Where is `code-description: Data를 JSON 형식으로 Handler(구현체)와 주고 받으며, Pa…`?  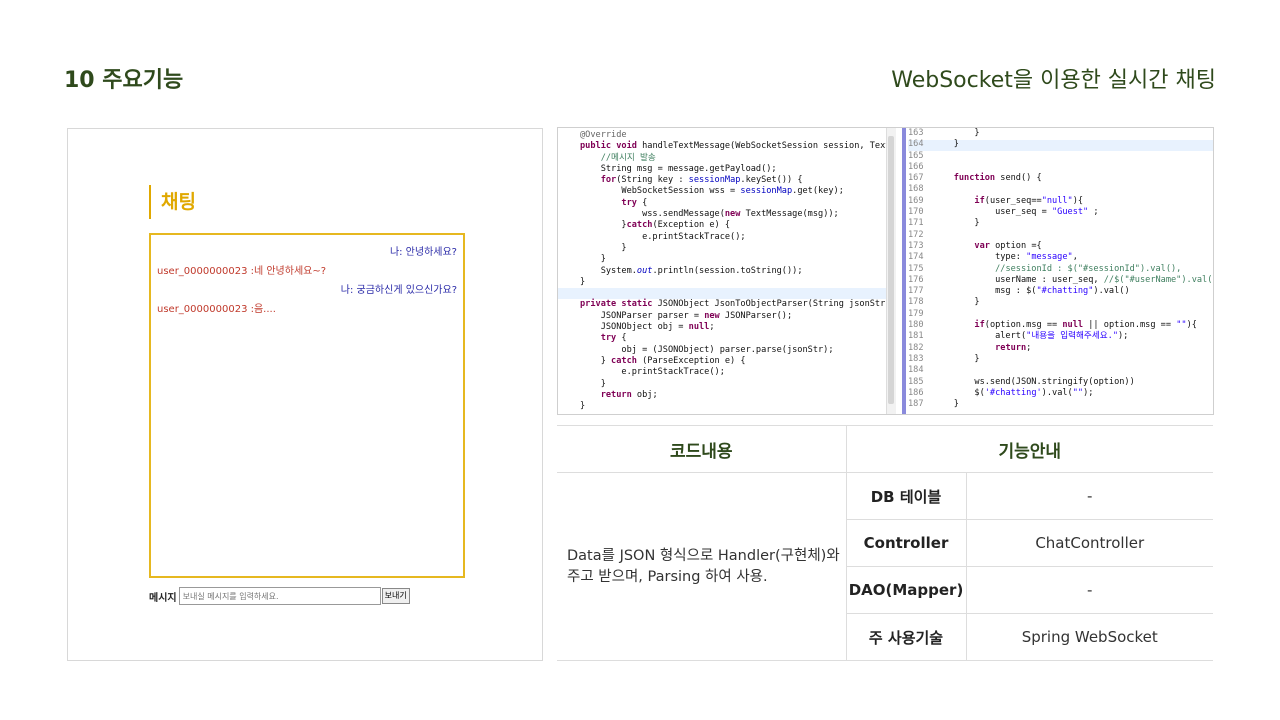
code-description: Data를 JSON 형식으로 Handler(구현체)와 주고 받으며, Pa… is located at coordinates (701, 566).